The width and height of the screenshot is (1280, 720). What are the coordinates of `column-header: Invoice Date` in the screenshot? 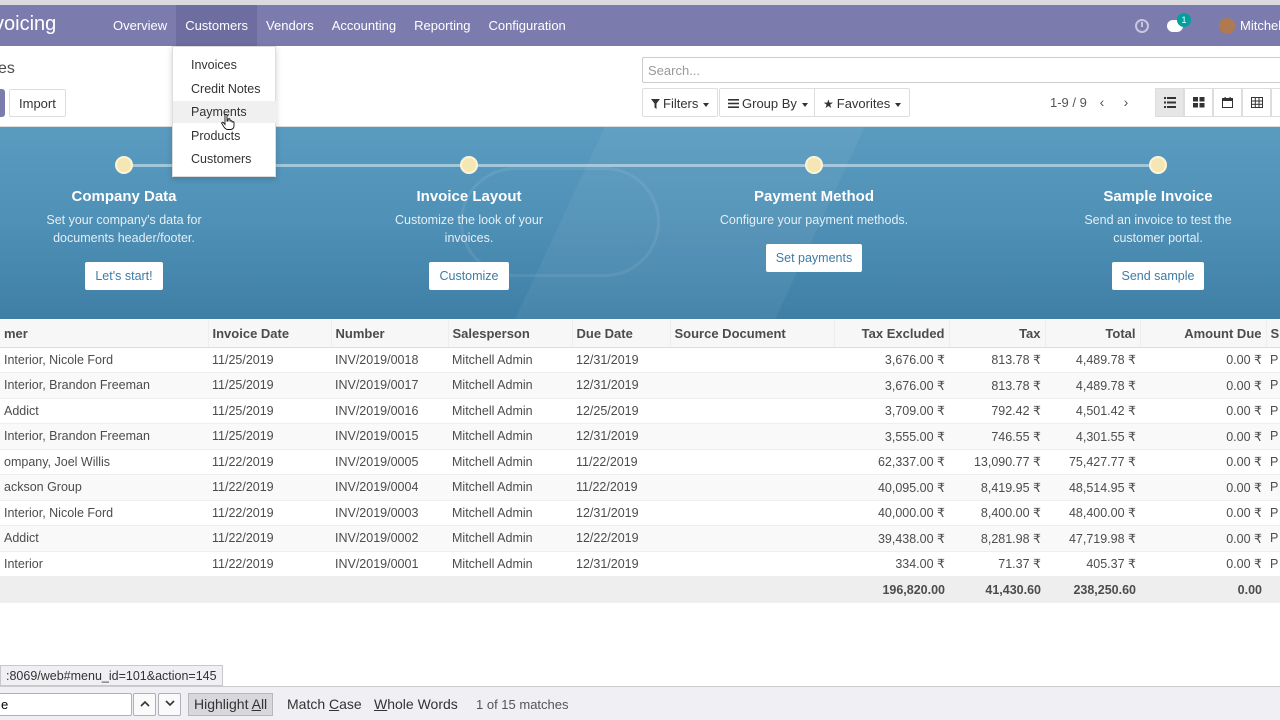 It's located at (270, 334).